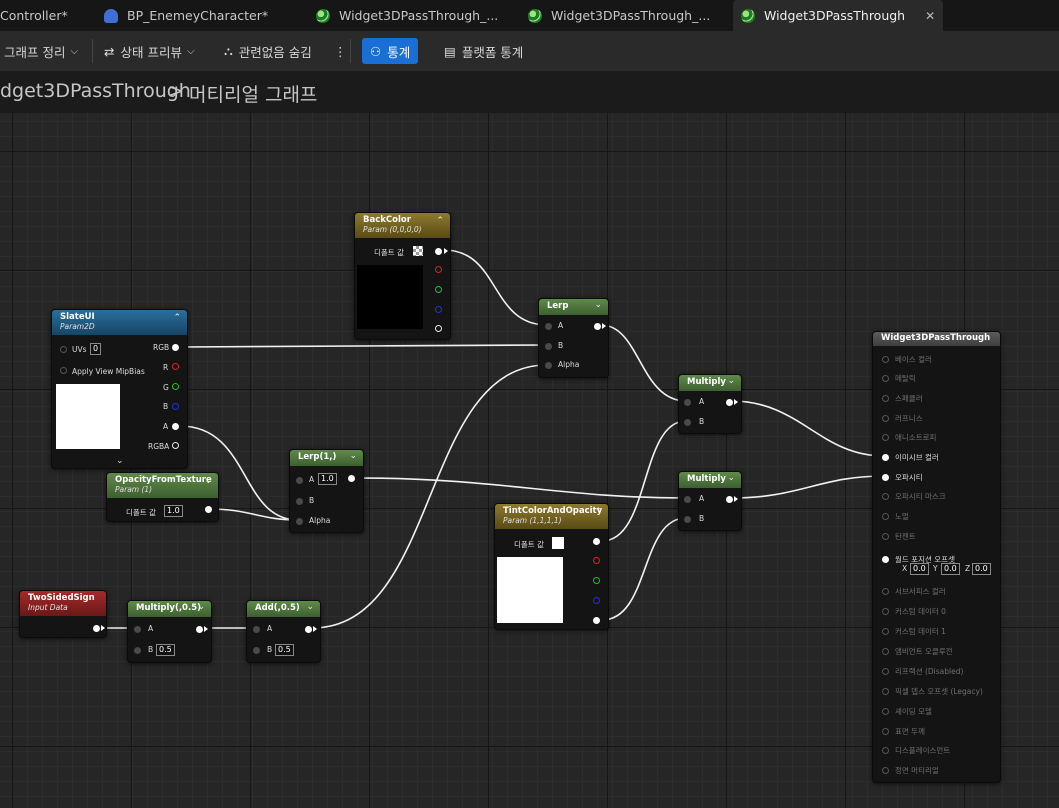 The image size is (1059, 808). What do you see at coordinates (950, 569) in the screenshot?
I see `wpo-y-field: 0.0` at bounding box center [950, 569].